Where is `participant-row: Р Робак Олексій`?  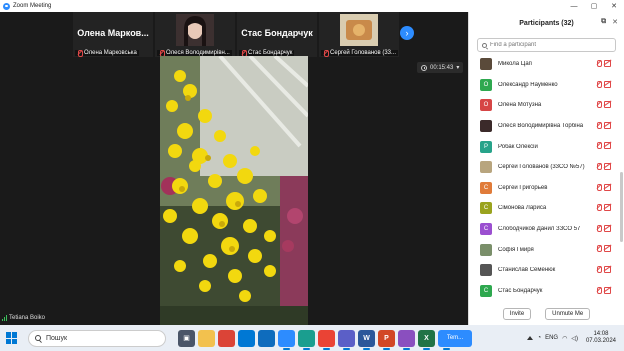
participant-row: Р Робак Олексій is located at coordinates (543, 146).